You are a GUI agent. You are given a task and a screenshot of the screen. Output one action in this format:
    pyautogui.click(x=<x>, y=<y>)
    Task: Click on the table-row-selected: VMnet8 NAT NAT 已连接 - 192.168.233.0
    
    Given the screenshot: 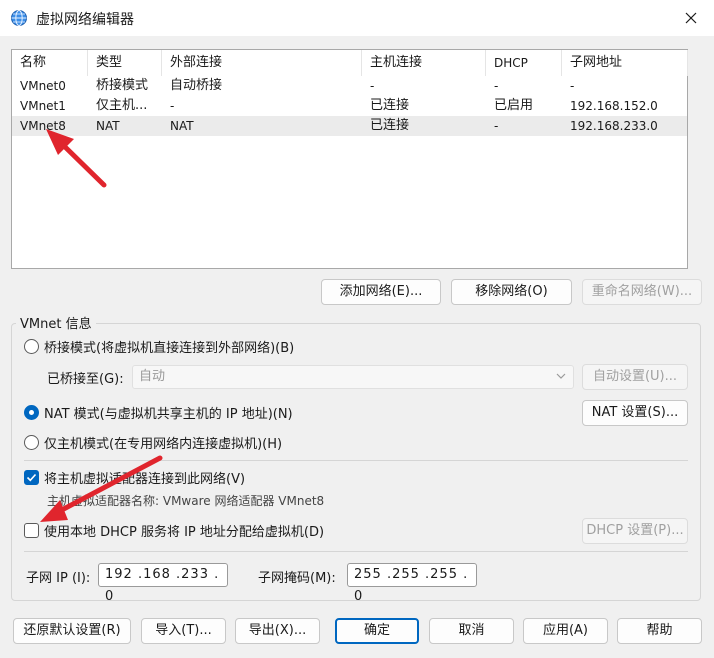 What is the action you would take?
    pyautogui.click(x=349, y=126)
    